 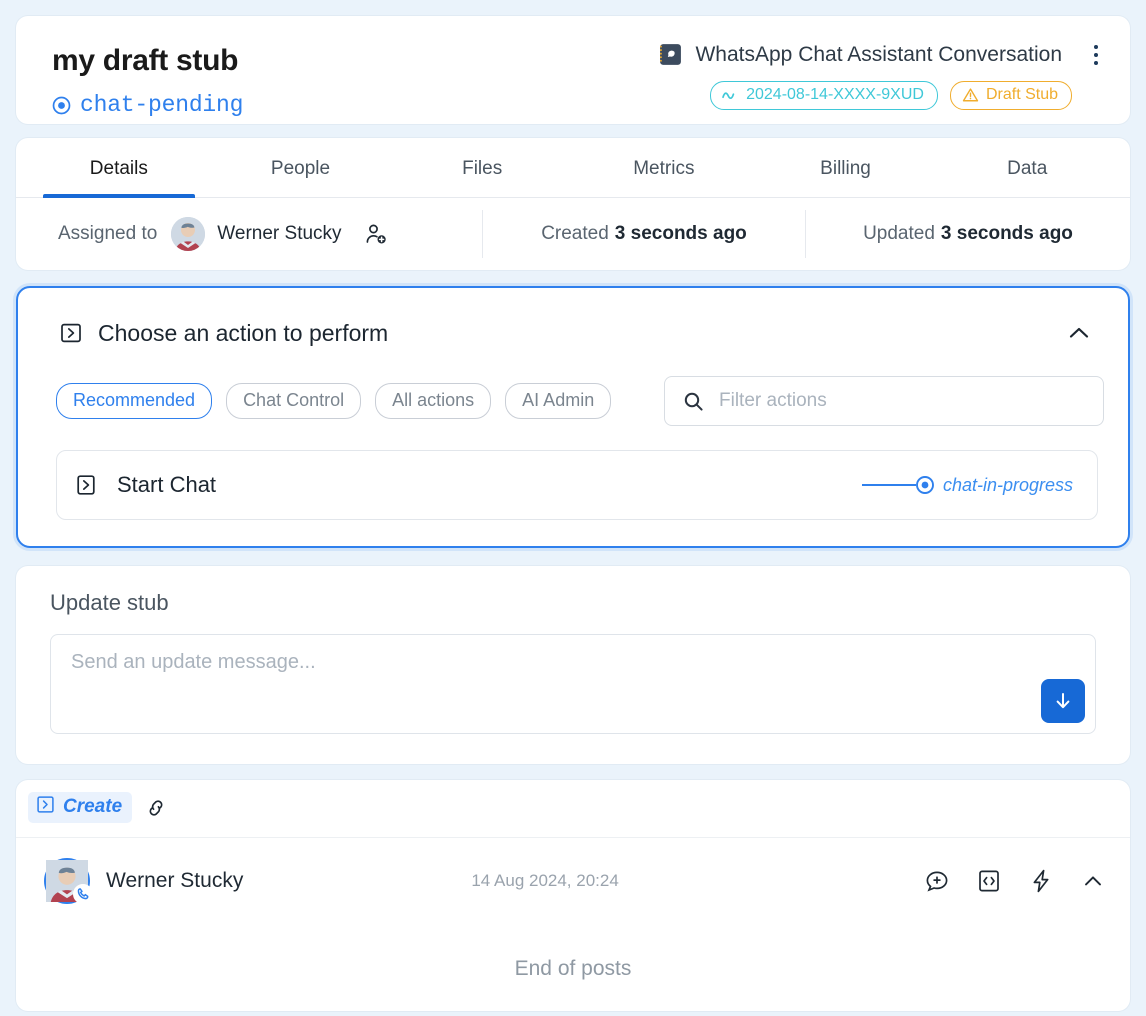 What do you see at coordinates (134, 401) in the screenshot?
I see `chip-recommended: Recommended` at bounding box center [134, 401].